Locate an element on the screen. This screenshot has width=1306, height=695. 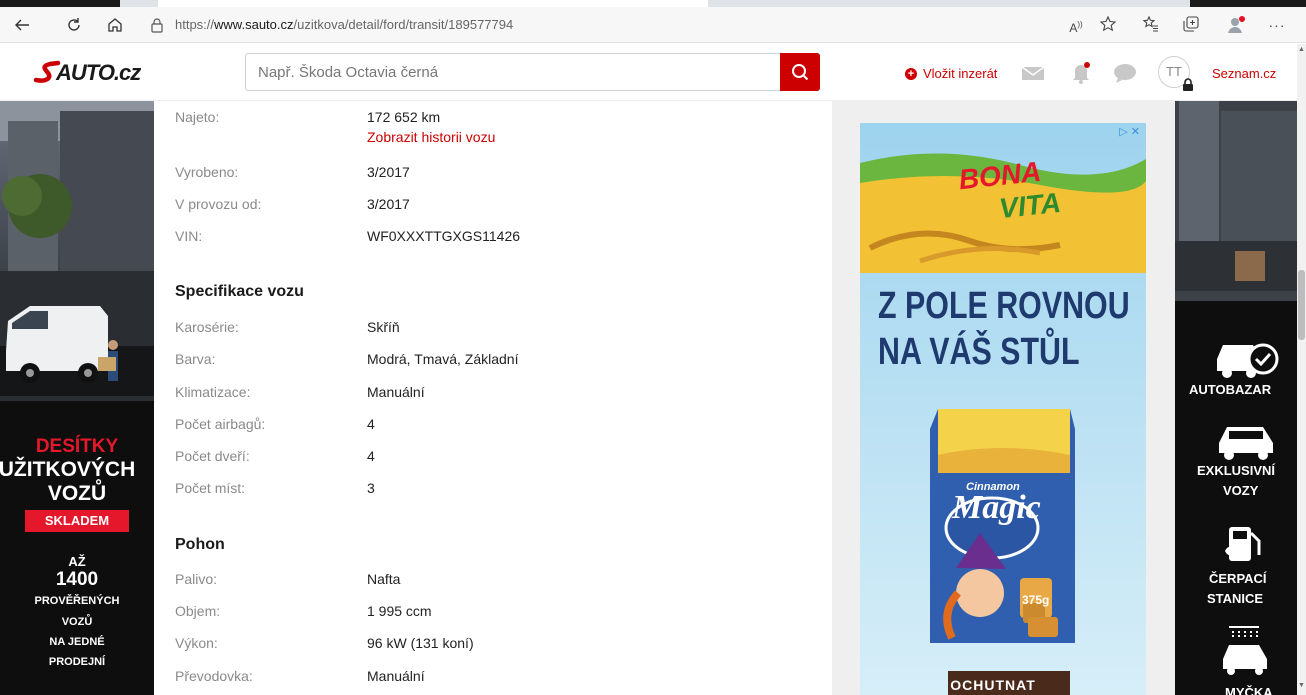
right-banner-exklusivni: EXKLUSIVNÍ is located at coordinates (1236, 470).